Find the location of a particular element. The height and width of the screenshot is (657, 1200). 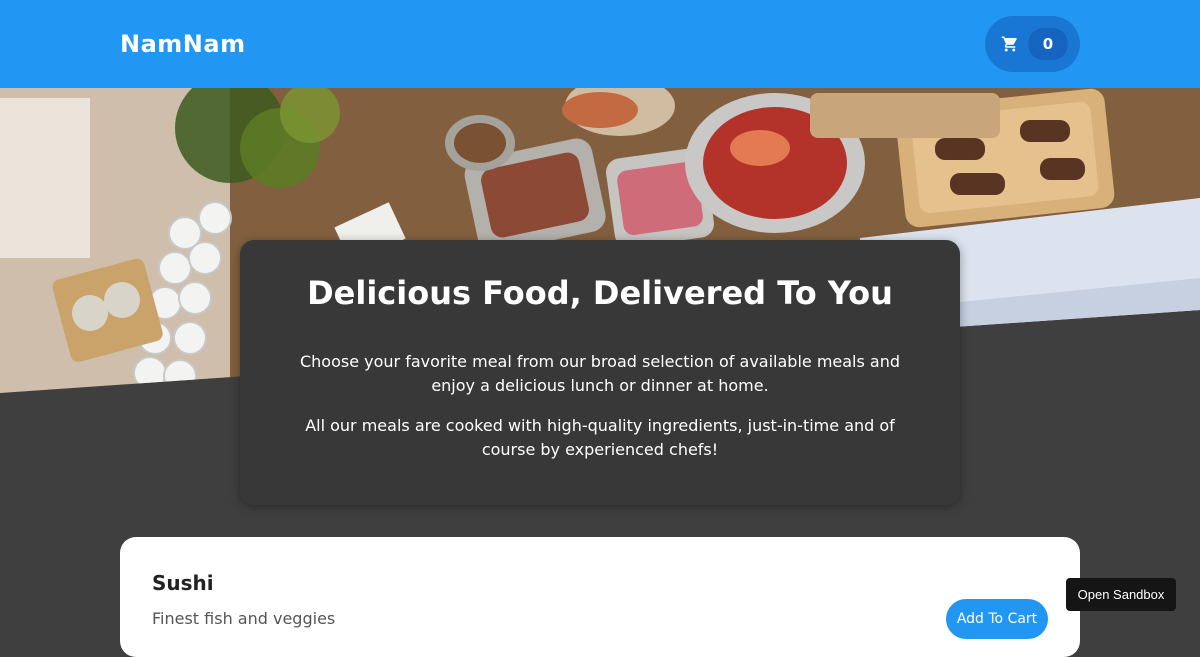

summary-title: Delicious Food, Delivered To You is located at coordinates (600, 293).